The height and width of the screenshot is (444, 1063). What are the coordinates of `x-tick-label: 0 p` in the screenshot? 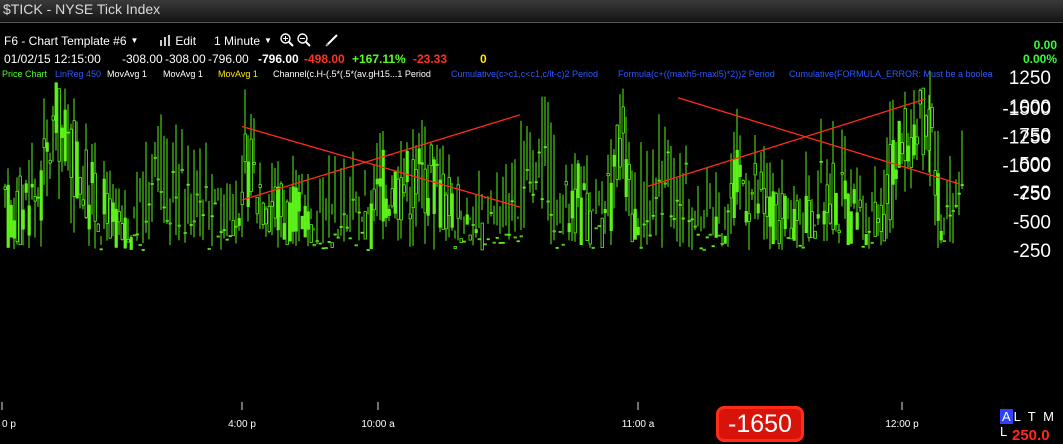 It's located at (9, 424).